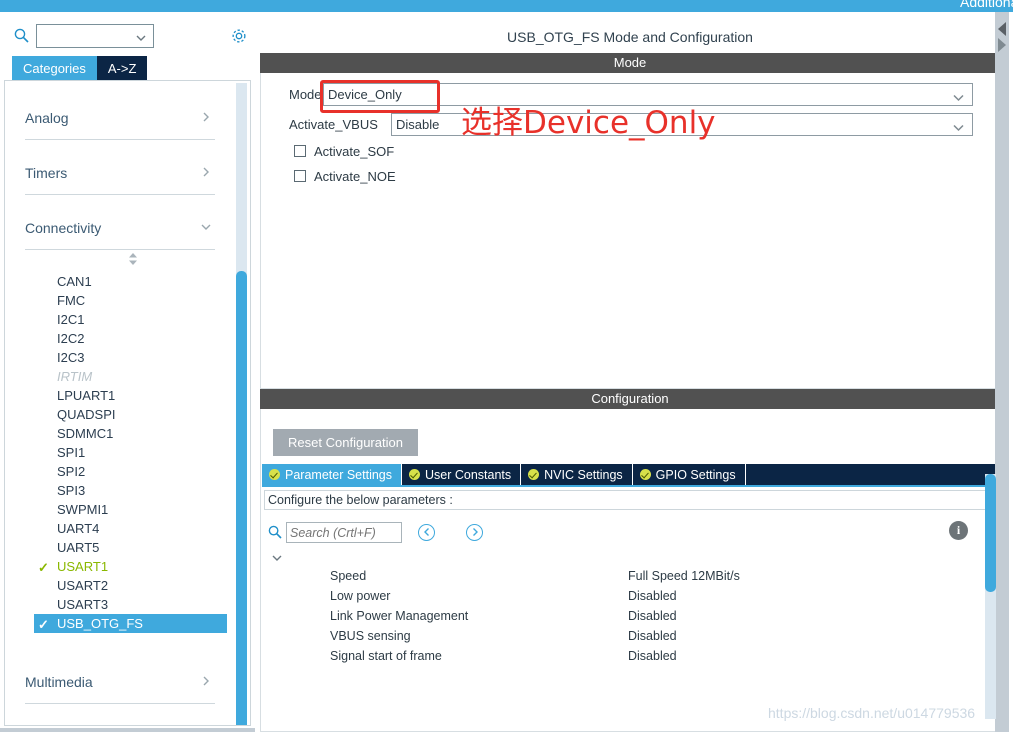 This screenshot has width=1013, height=732. I want to click on sidebar-group-label: Connectivity, so click(63, 228).